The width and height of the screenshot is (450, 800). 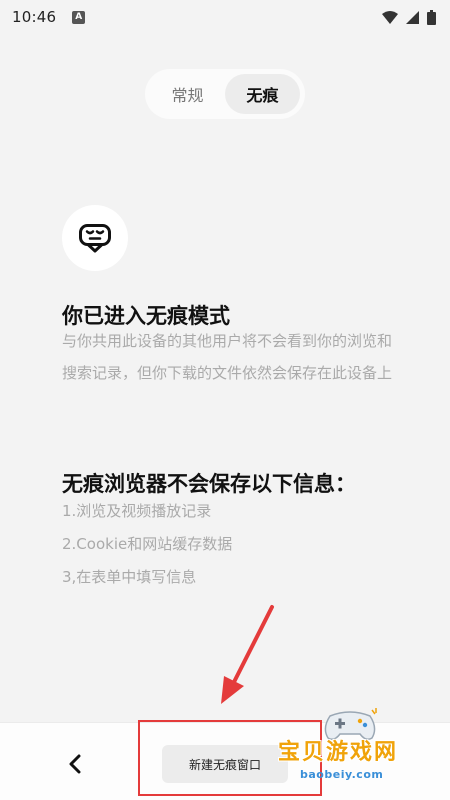 What do you see at coordinates (390, 17) in the screenshot?
I see `wifi-icon` at bounding box center [390, 17].